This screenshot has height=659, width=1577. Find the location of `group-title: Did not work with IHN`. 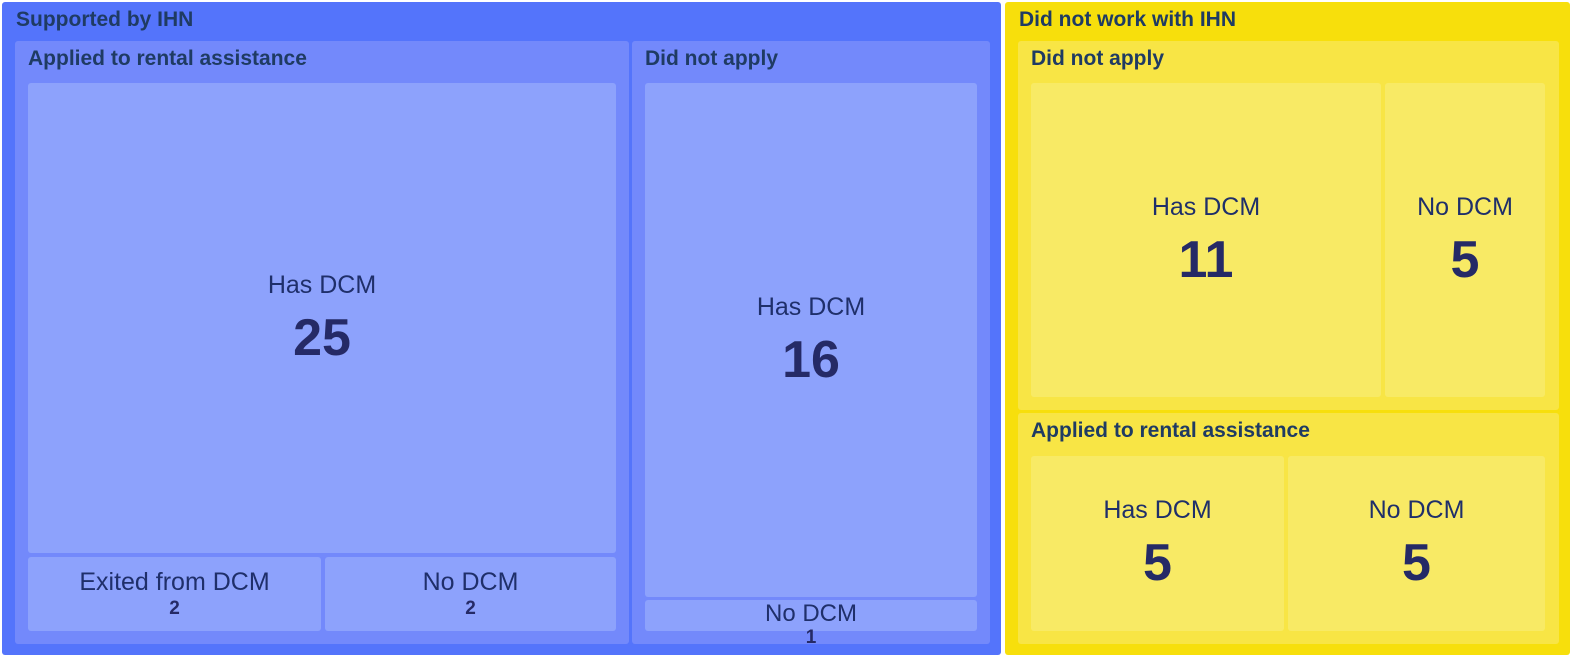

group-title: Did not work with IHN is located at coordinates (1127, 19).